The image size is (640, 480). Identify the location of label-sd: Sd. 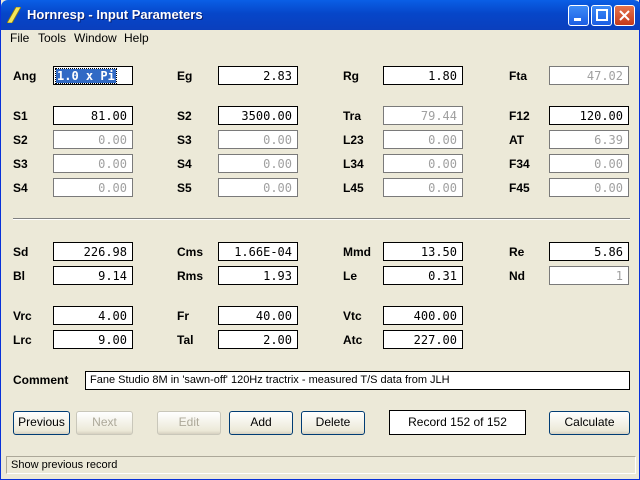
(21, 252).